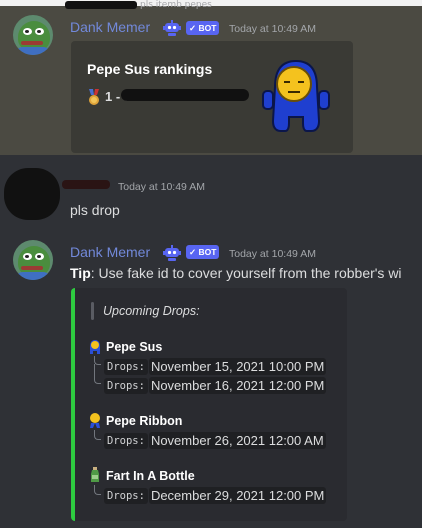 The image size is (422, 528). What do you see at coordinates (150, 476) in the screenshot?
I see `drop-name: Fart In A Bottle` at bounding box center [150, 476].